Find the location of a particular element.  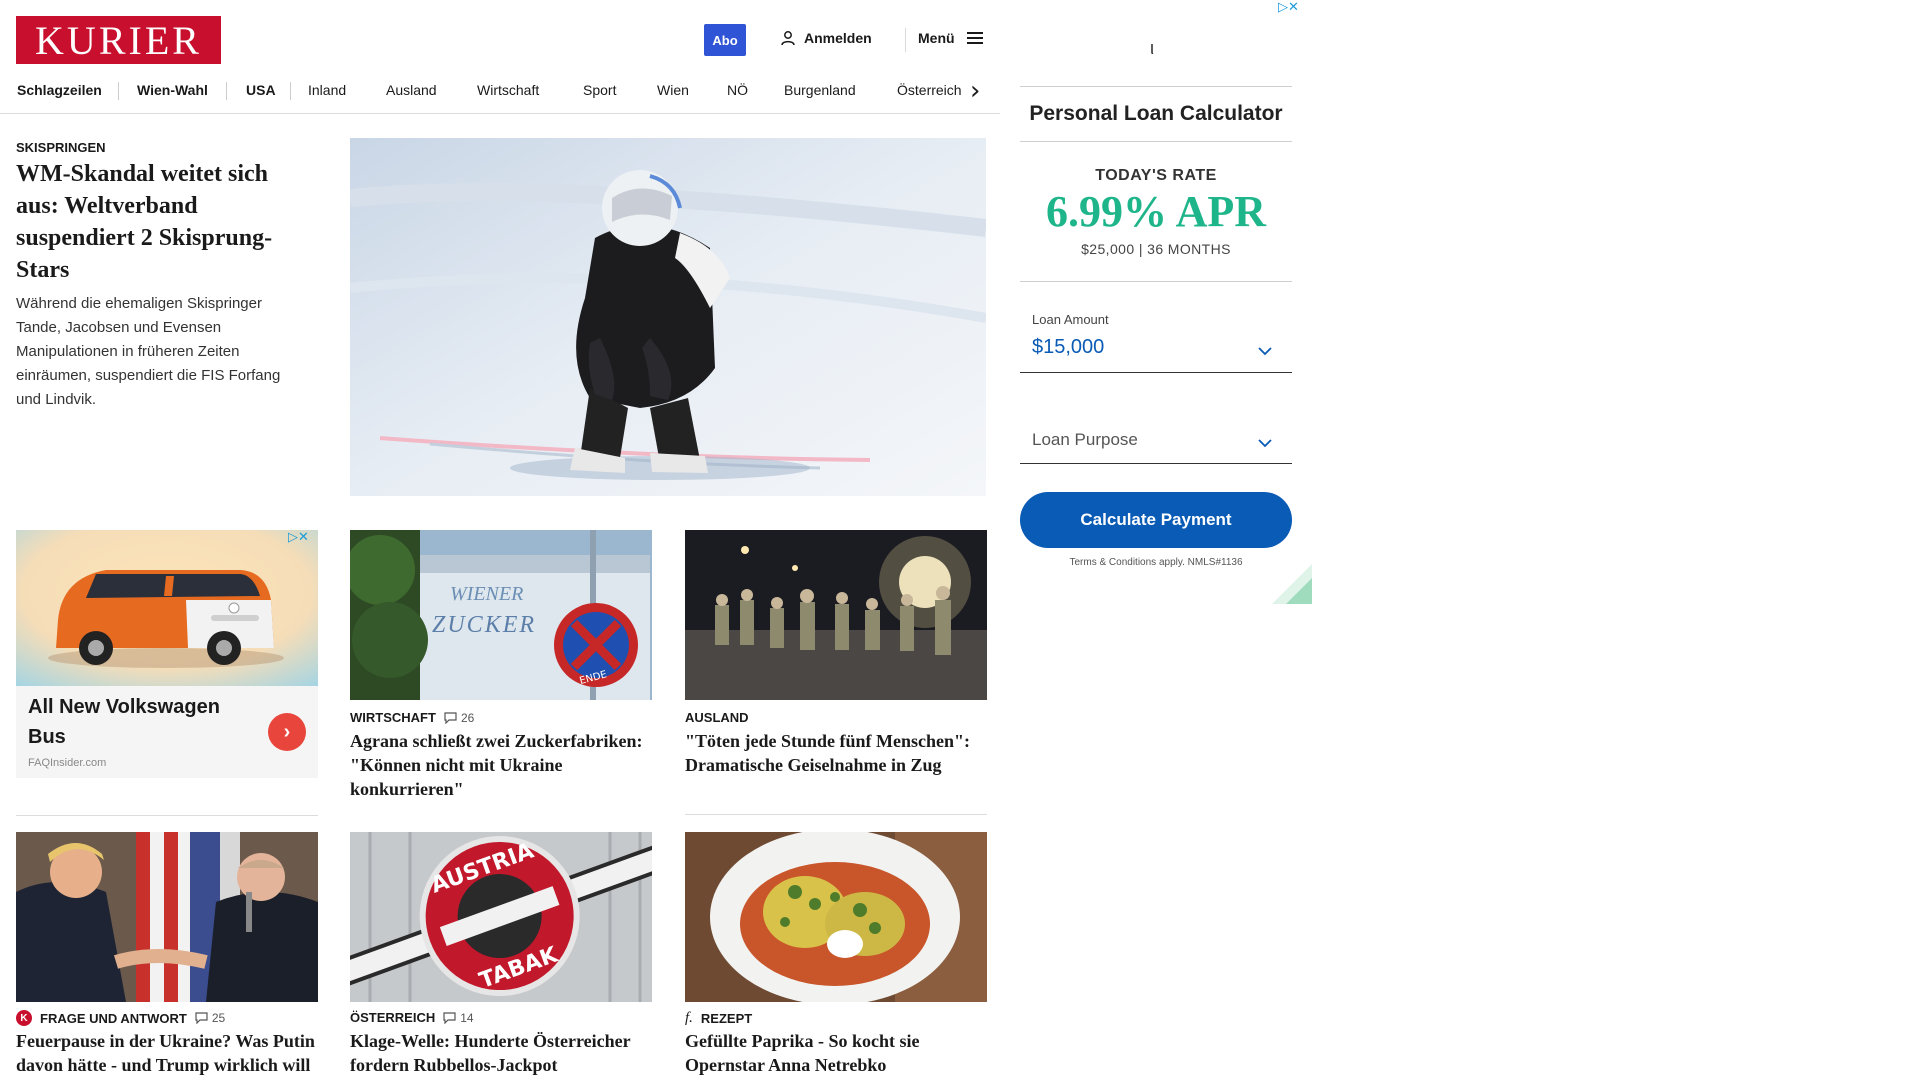

comment-count: 26 is located at coordinates (459, 718).